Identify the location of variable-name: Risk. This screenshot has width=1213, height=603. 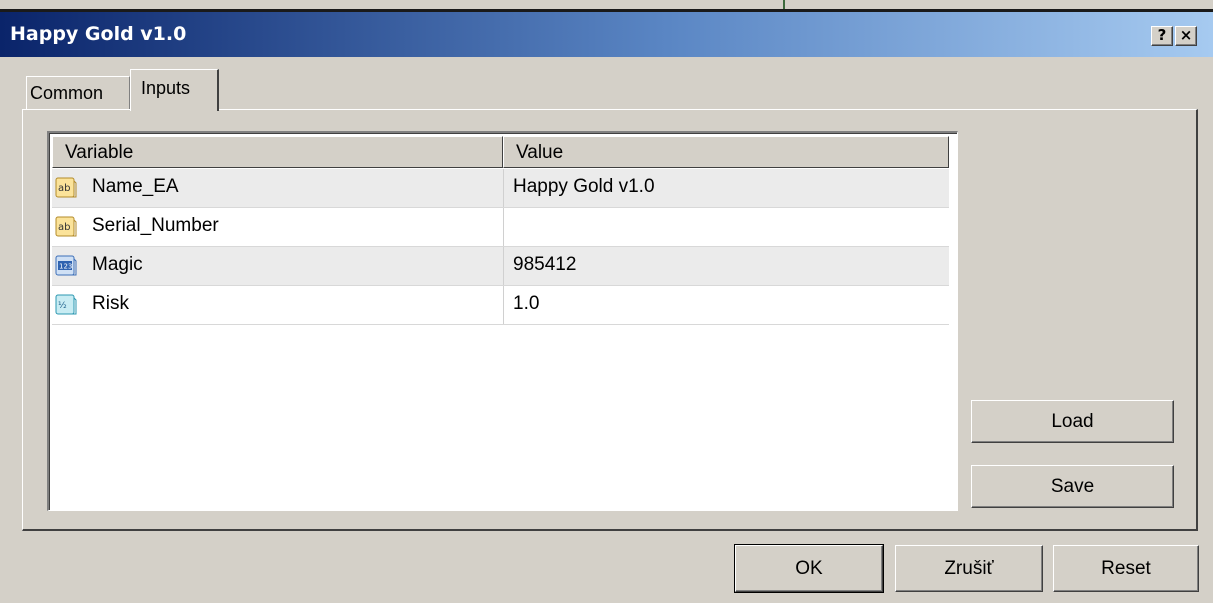
(110, 303).